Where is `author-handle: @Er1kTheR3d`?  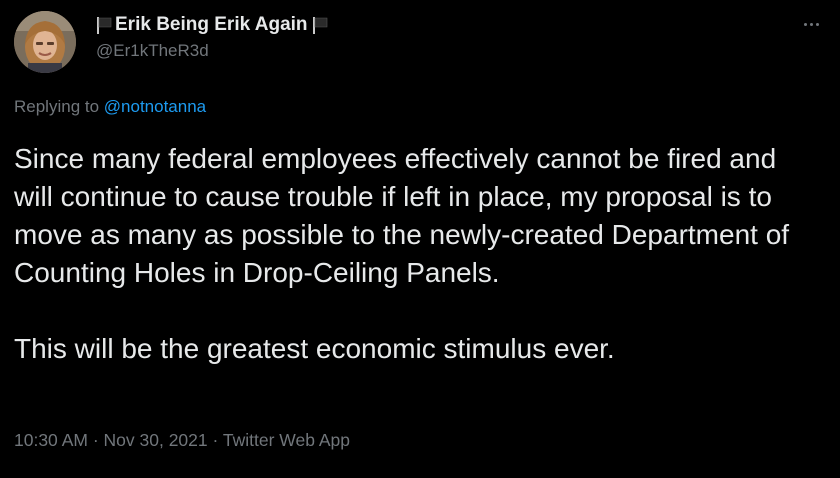 author-handle: @Er1kTheR3d is located at coordinates (152, 51).